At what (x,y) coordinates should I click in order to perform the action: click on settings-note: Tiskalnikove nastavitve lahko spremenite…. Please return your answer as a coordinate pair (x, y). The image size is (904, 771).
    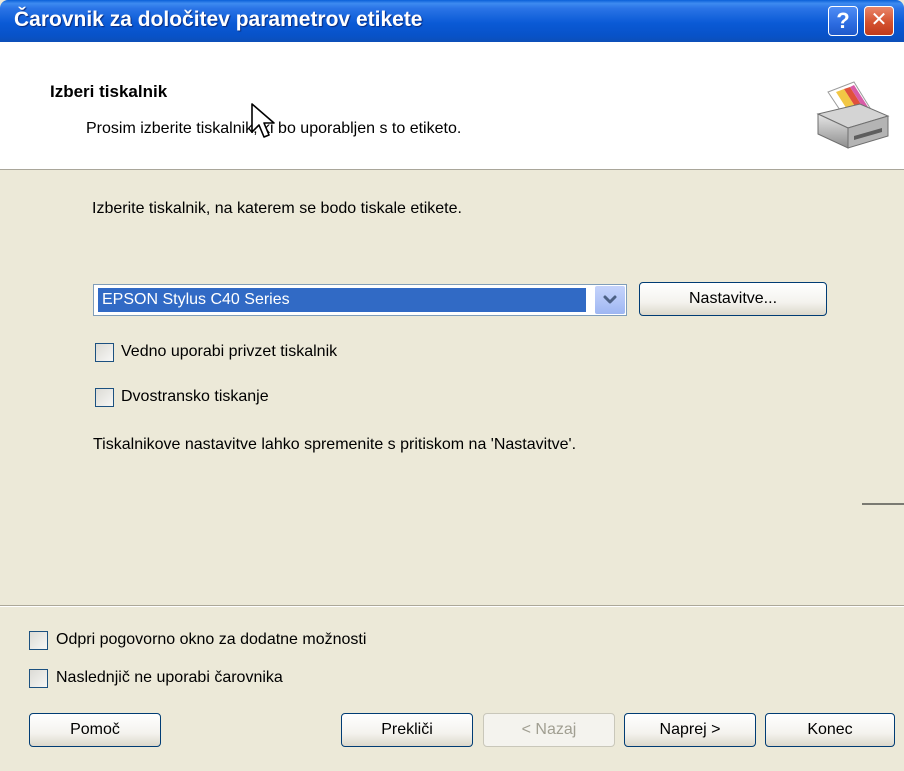
    Looking at the image, I should click on (335, 444).